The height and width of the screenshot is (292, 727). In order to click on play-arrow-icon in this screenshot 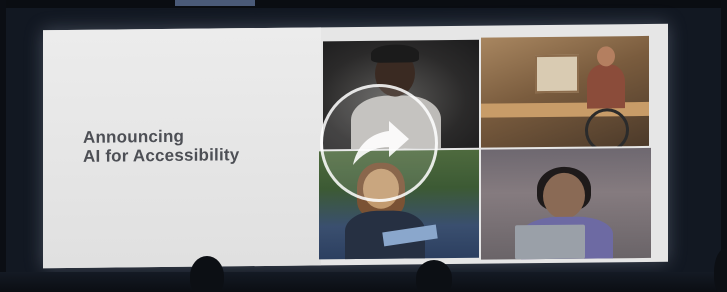, I will do `click(381, 143)`.